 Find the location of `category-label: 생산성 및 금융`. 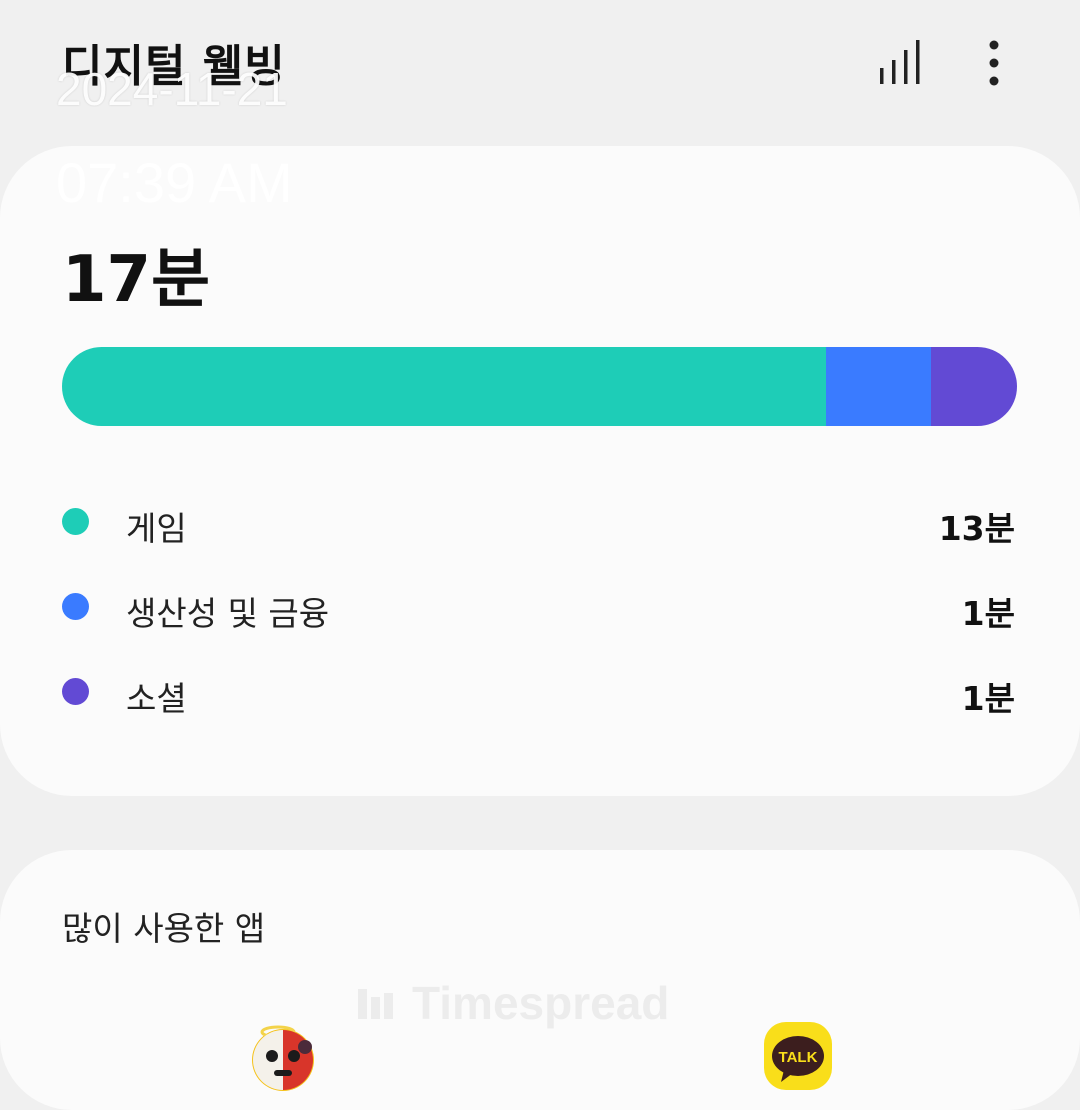

category-label: 생산성 및 금융 is located at coordinates (228, 613).